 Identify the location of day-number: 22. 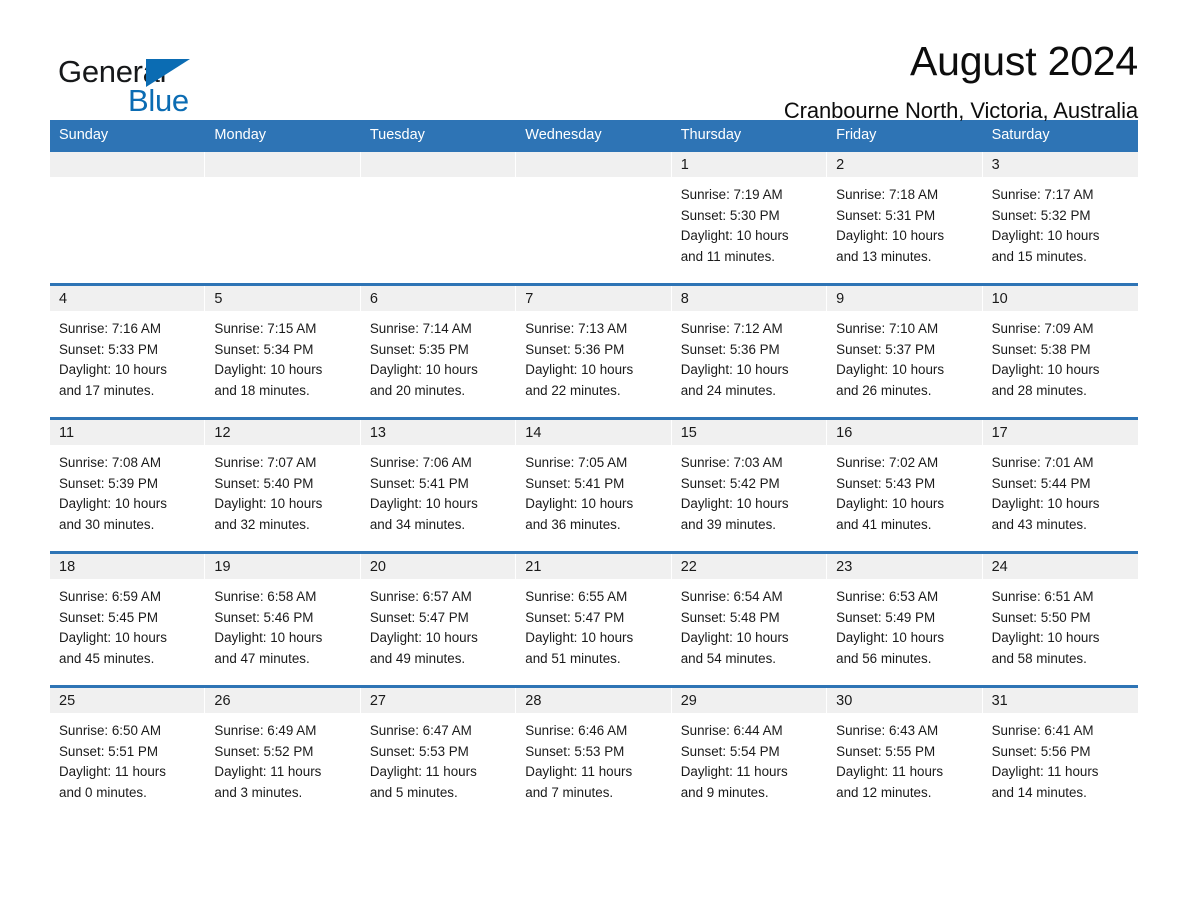
(749, 567).